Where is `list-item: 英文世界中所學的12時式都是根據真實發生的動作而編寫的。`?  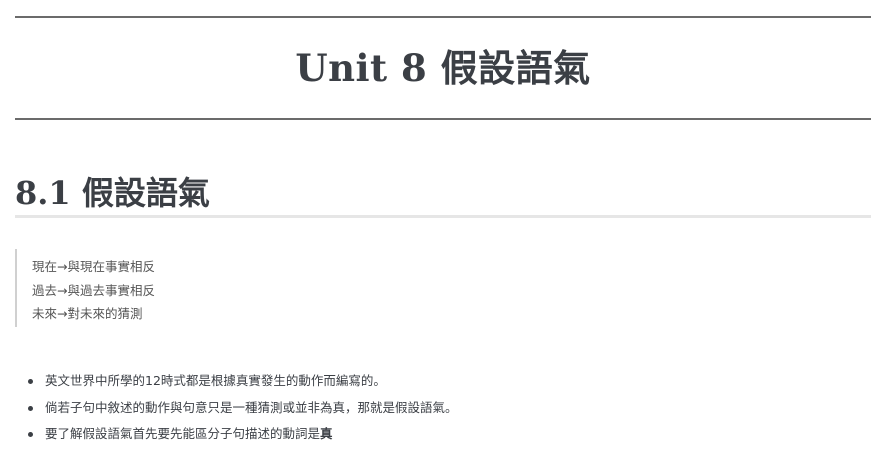 list-item: 英文世界中所學的12時式都是根據真實發生的動作而編寫的。 is located at coordinates (243, 381).